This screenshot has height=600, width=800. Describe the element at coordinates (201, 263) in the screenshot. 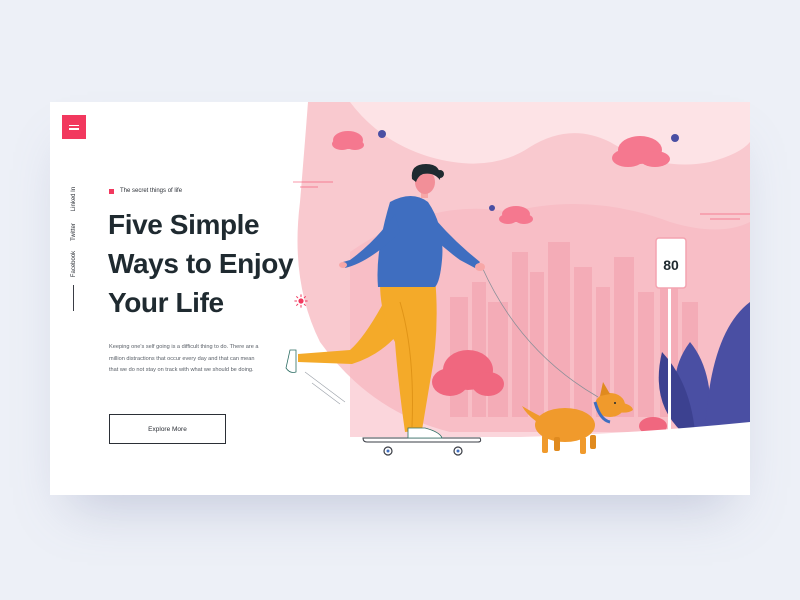

I see `headline-line-2: Ways to Enjoy` at that location.